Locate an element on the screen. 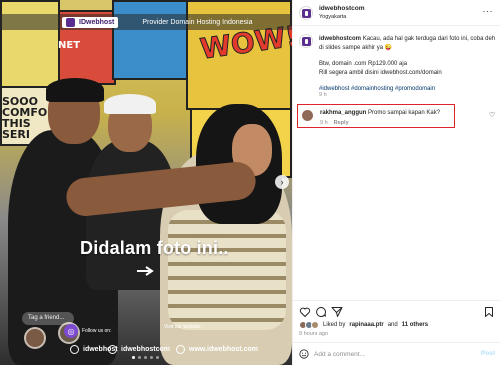  likes-user: rapinaaa.ptr is located at coordinates (366, 325).